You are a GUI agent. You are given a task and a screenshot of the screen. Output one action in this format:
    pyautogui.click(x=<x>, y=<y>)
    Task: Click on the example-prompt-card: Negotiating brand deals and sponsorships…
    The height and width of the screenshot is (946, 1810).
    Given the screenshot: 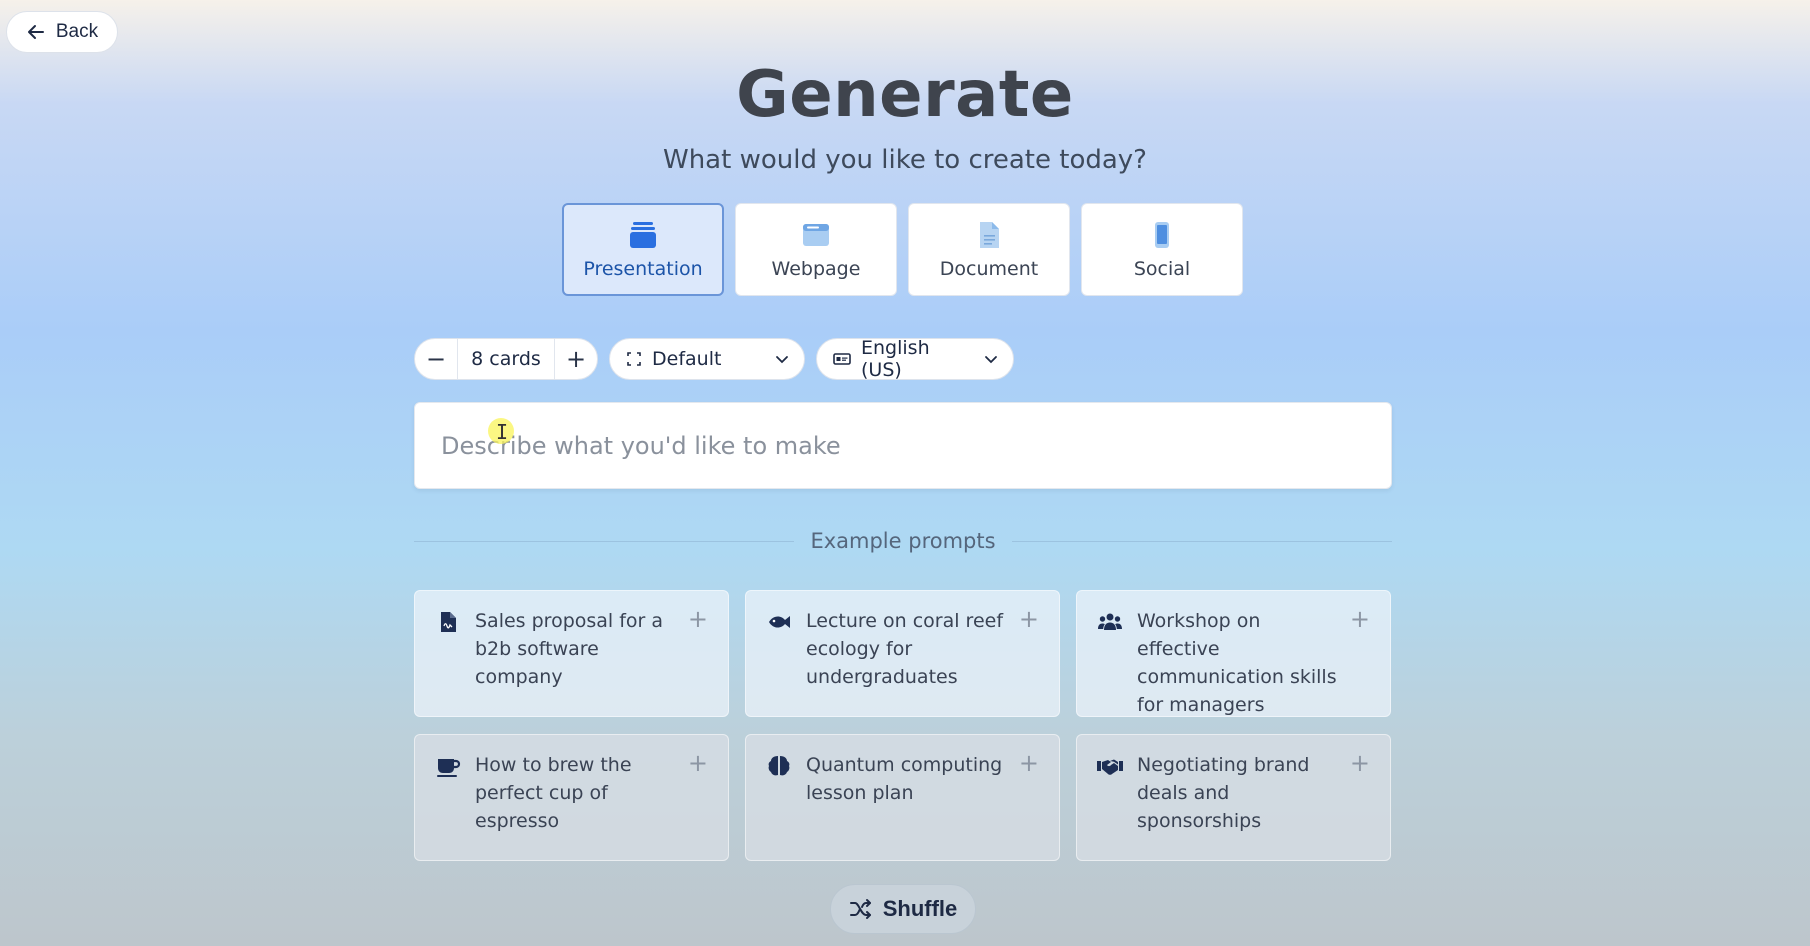 What is the action you would take?
    pyautogui.click(x=1233, y=797)
    